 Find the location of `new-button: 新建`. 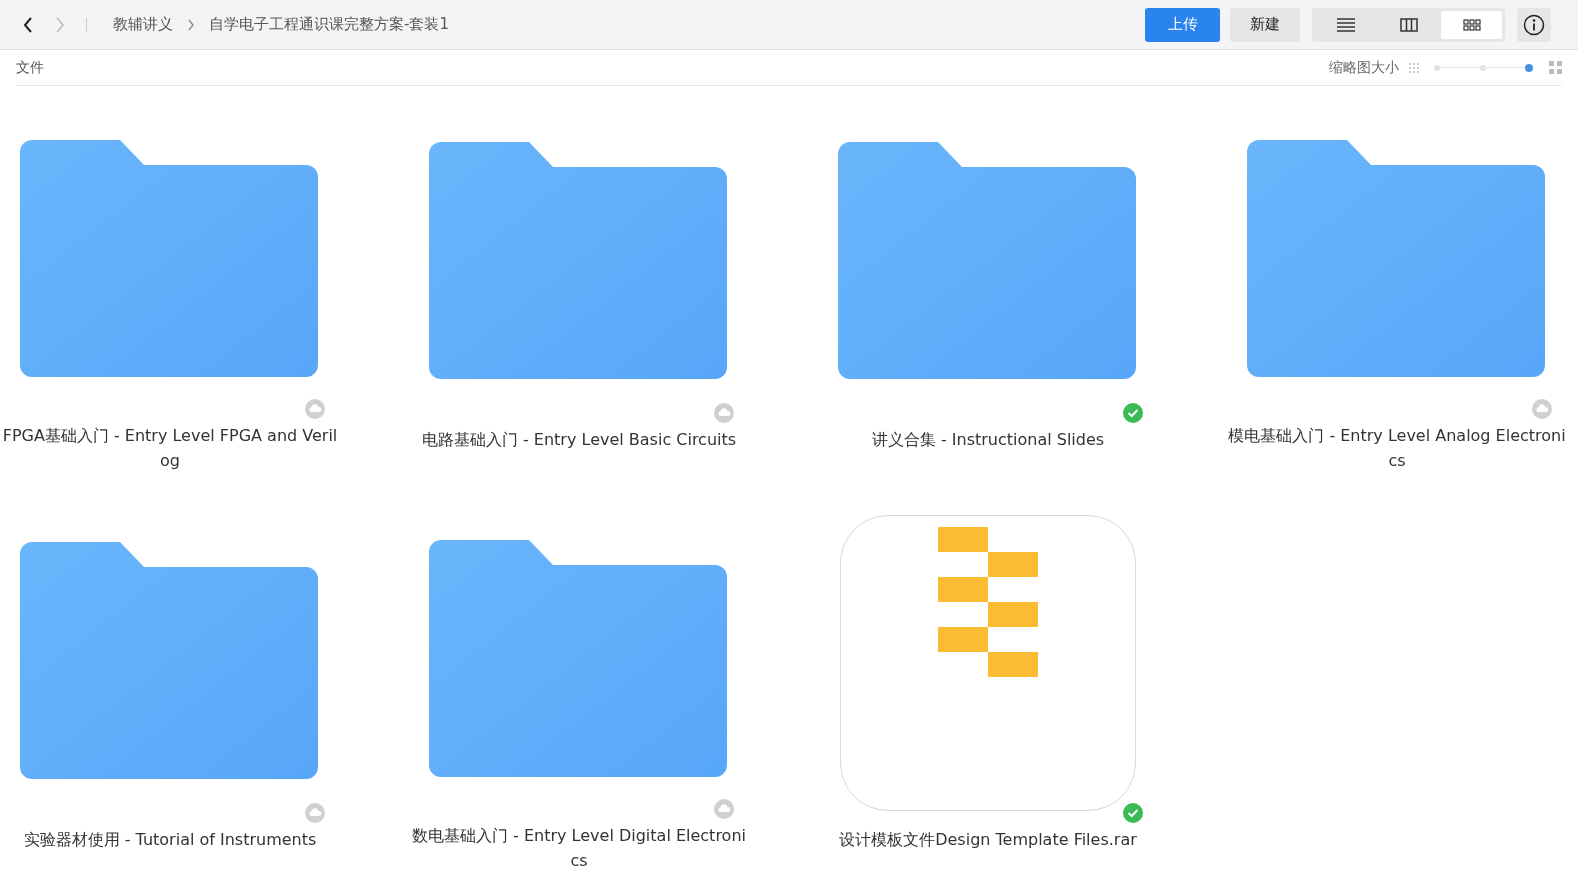

new-button: 新建 is located at coordinates (1265, 24).